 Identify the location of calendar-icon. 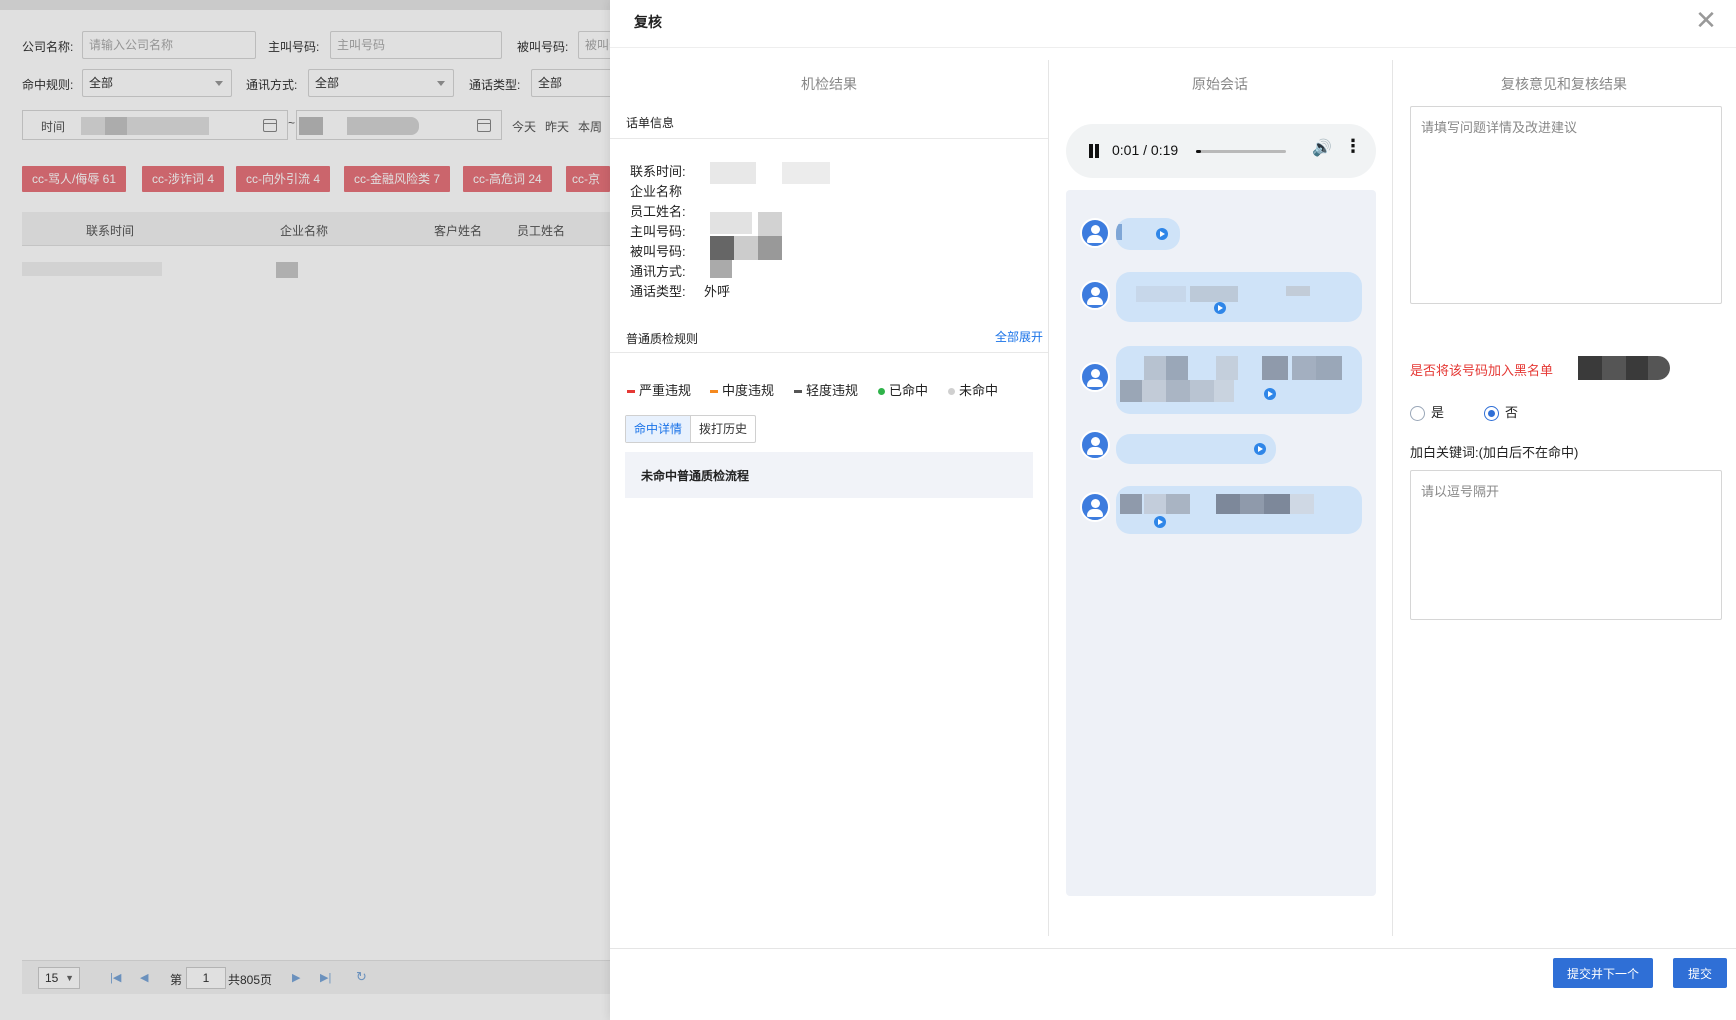
(484, 125).